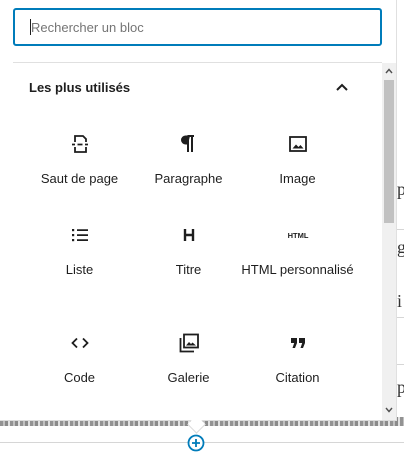 Image resolution: width=404 pixels, height=462 pixels. What do you see at coordinates (196, 443) in the screenshot?
I see `plus-circle-icon` at bounding box center [196, 443].